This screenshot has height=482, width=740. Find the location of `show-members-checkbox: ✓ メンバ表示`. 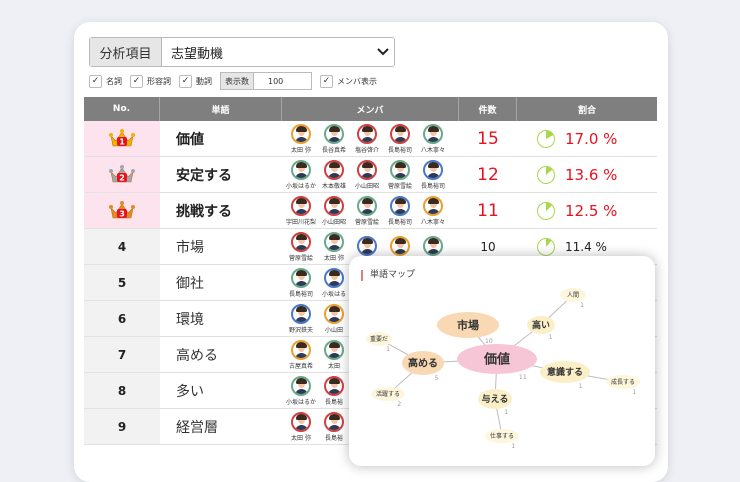

show-members-checkbox: ✓ メンバ表示 is located at coordinates (348, 81).